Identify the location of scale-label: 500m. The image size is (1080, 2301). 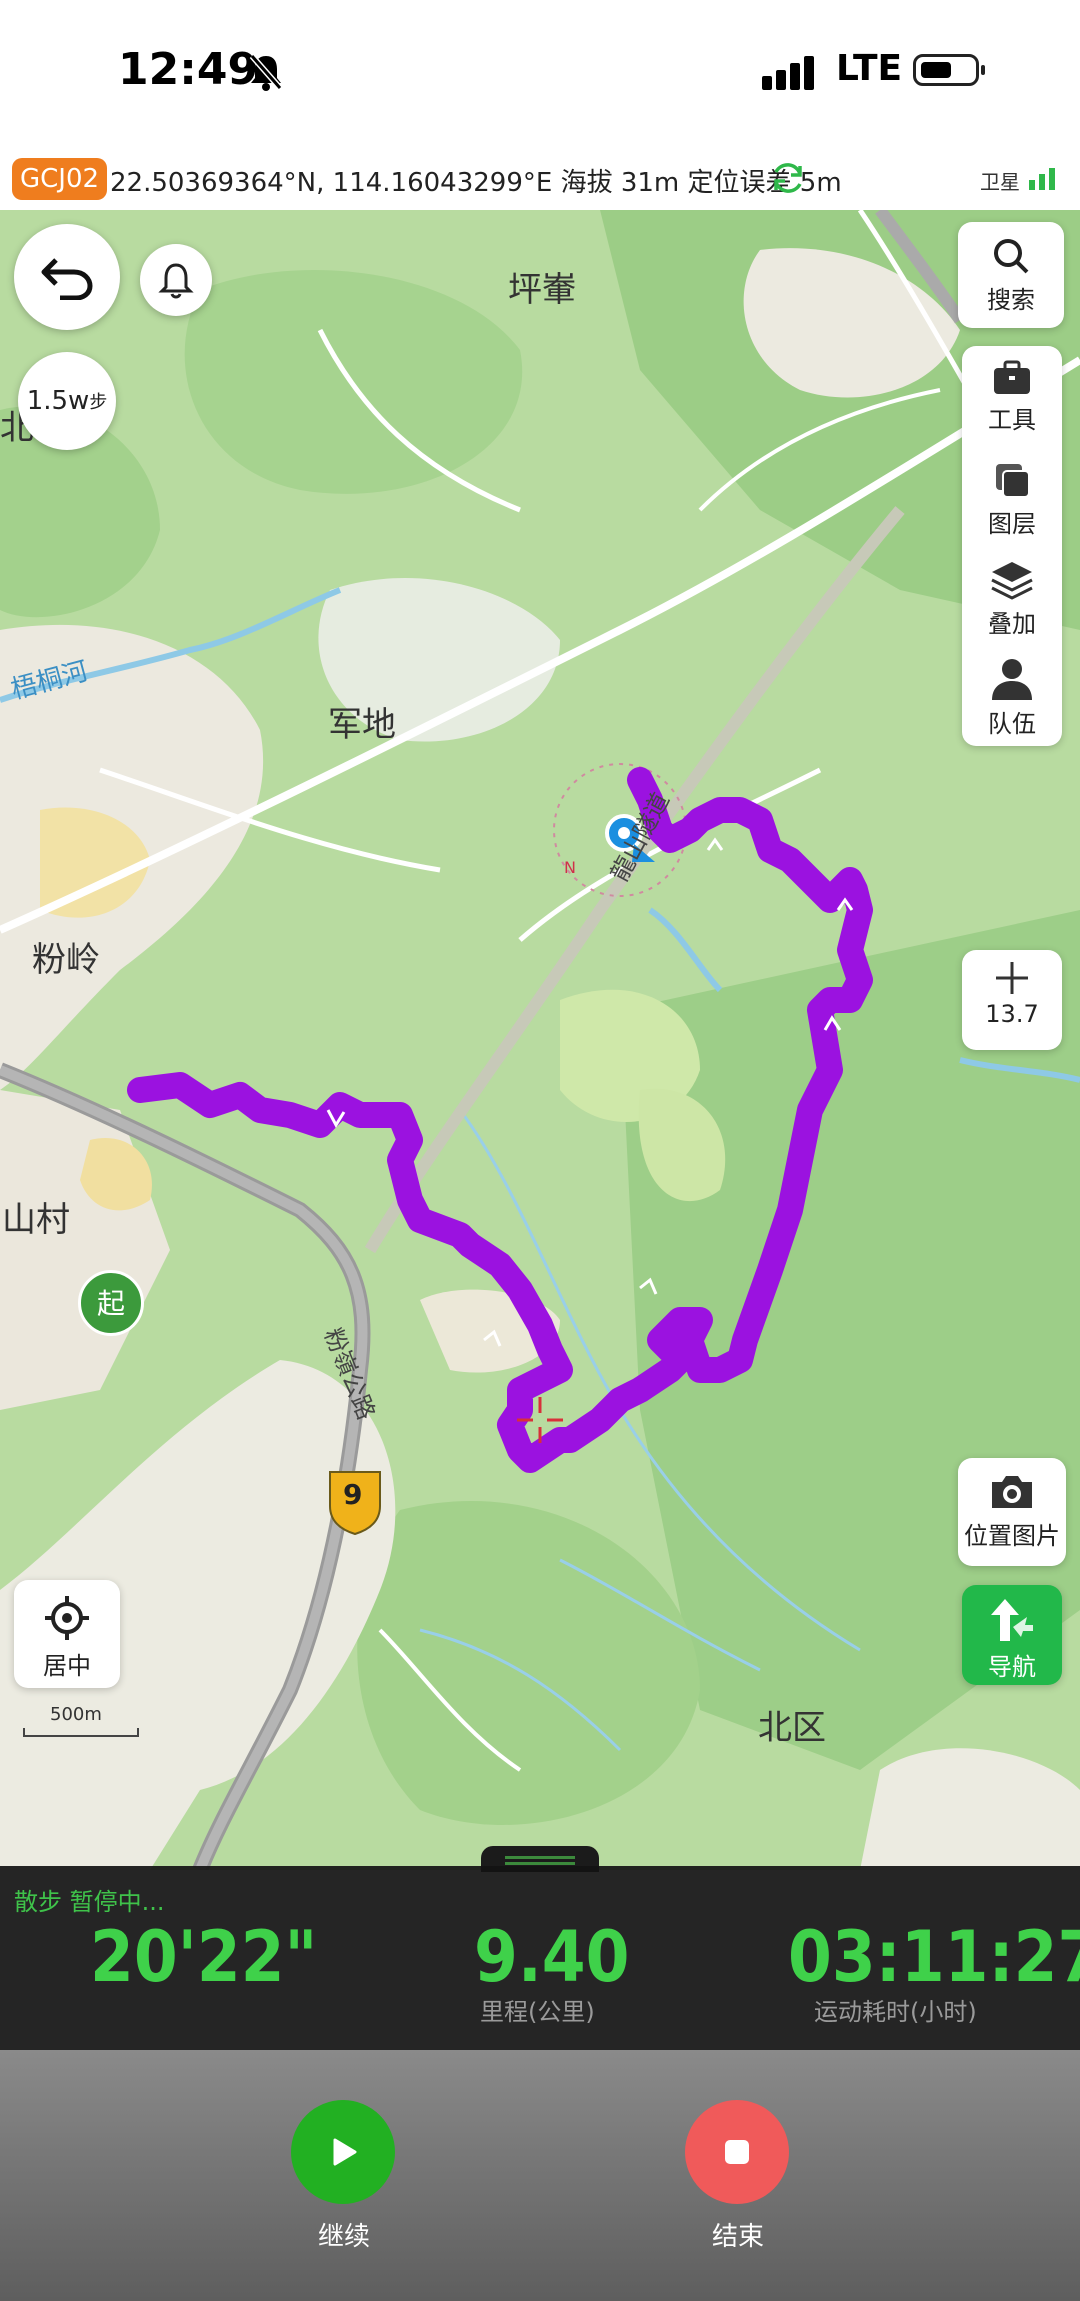
(76, 1714).